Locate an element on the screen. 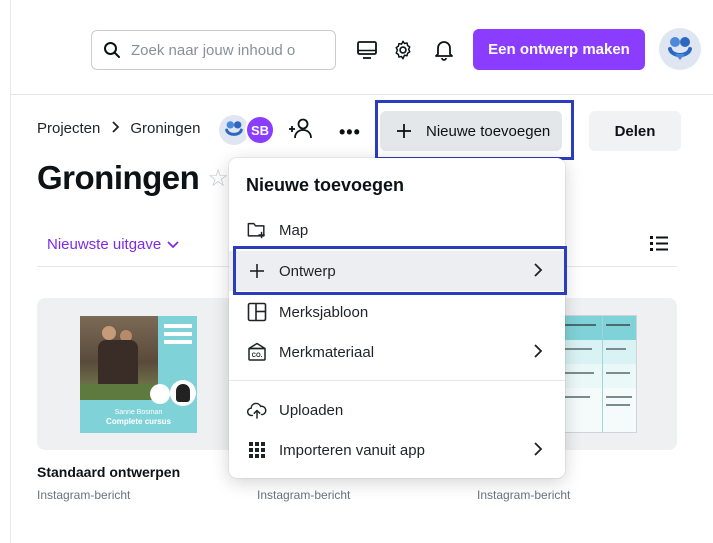 This screenshot has height=543, width=713. menu-item-design: Ontwerp is located at coordinates (397, 271).